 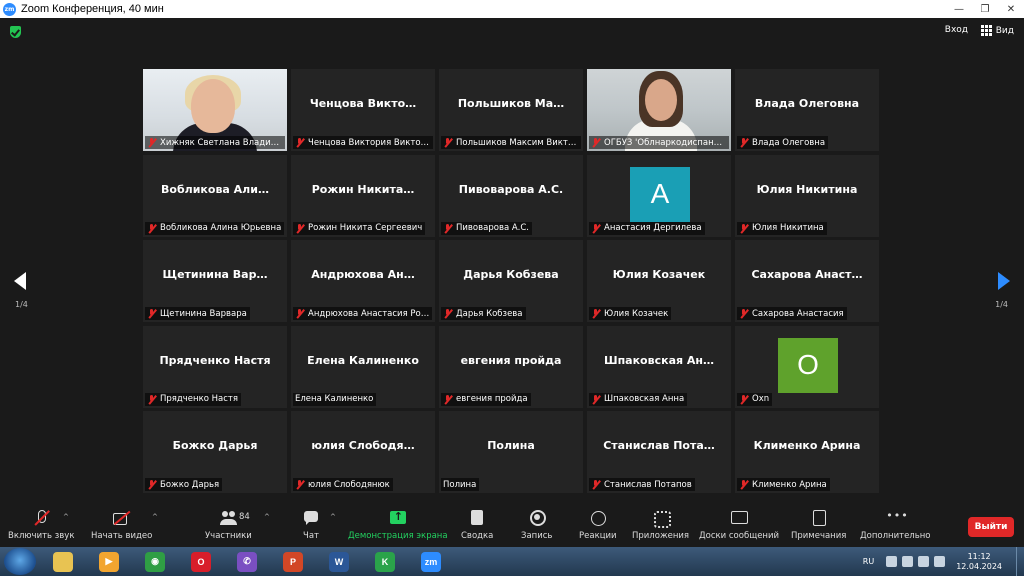 I want to click on network-icon, so click(x=908, y=561).